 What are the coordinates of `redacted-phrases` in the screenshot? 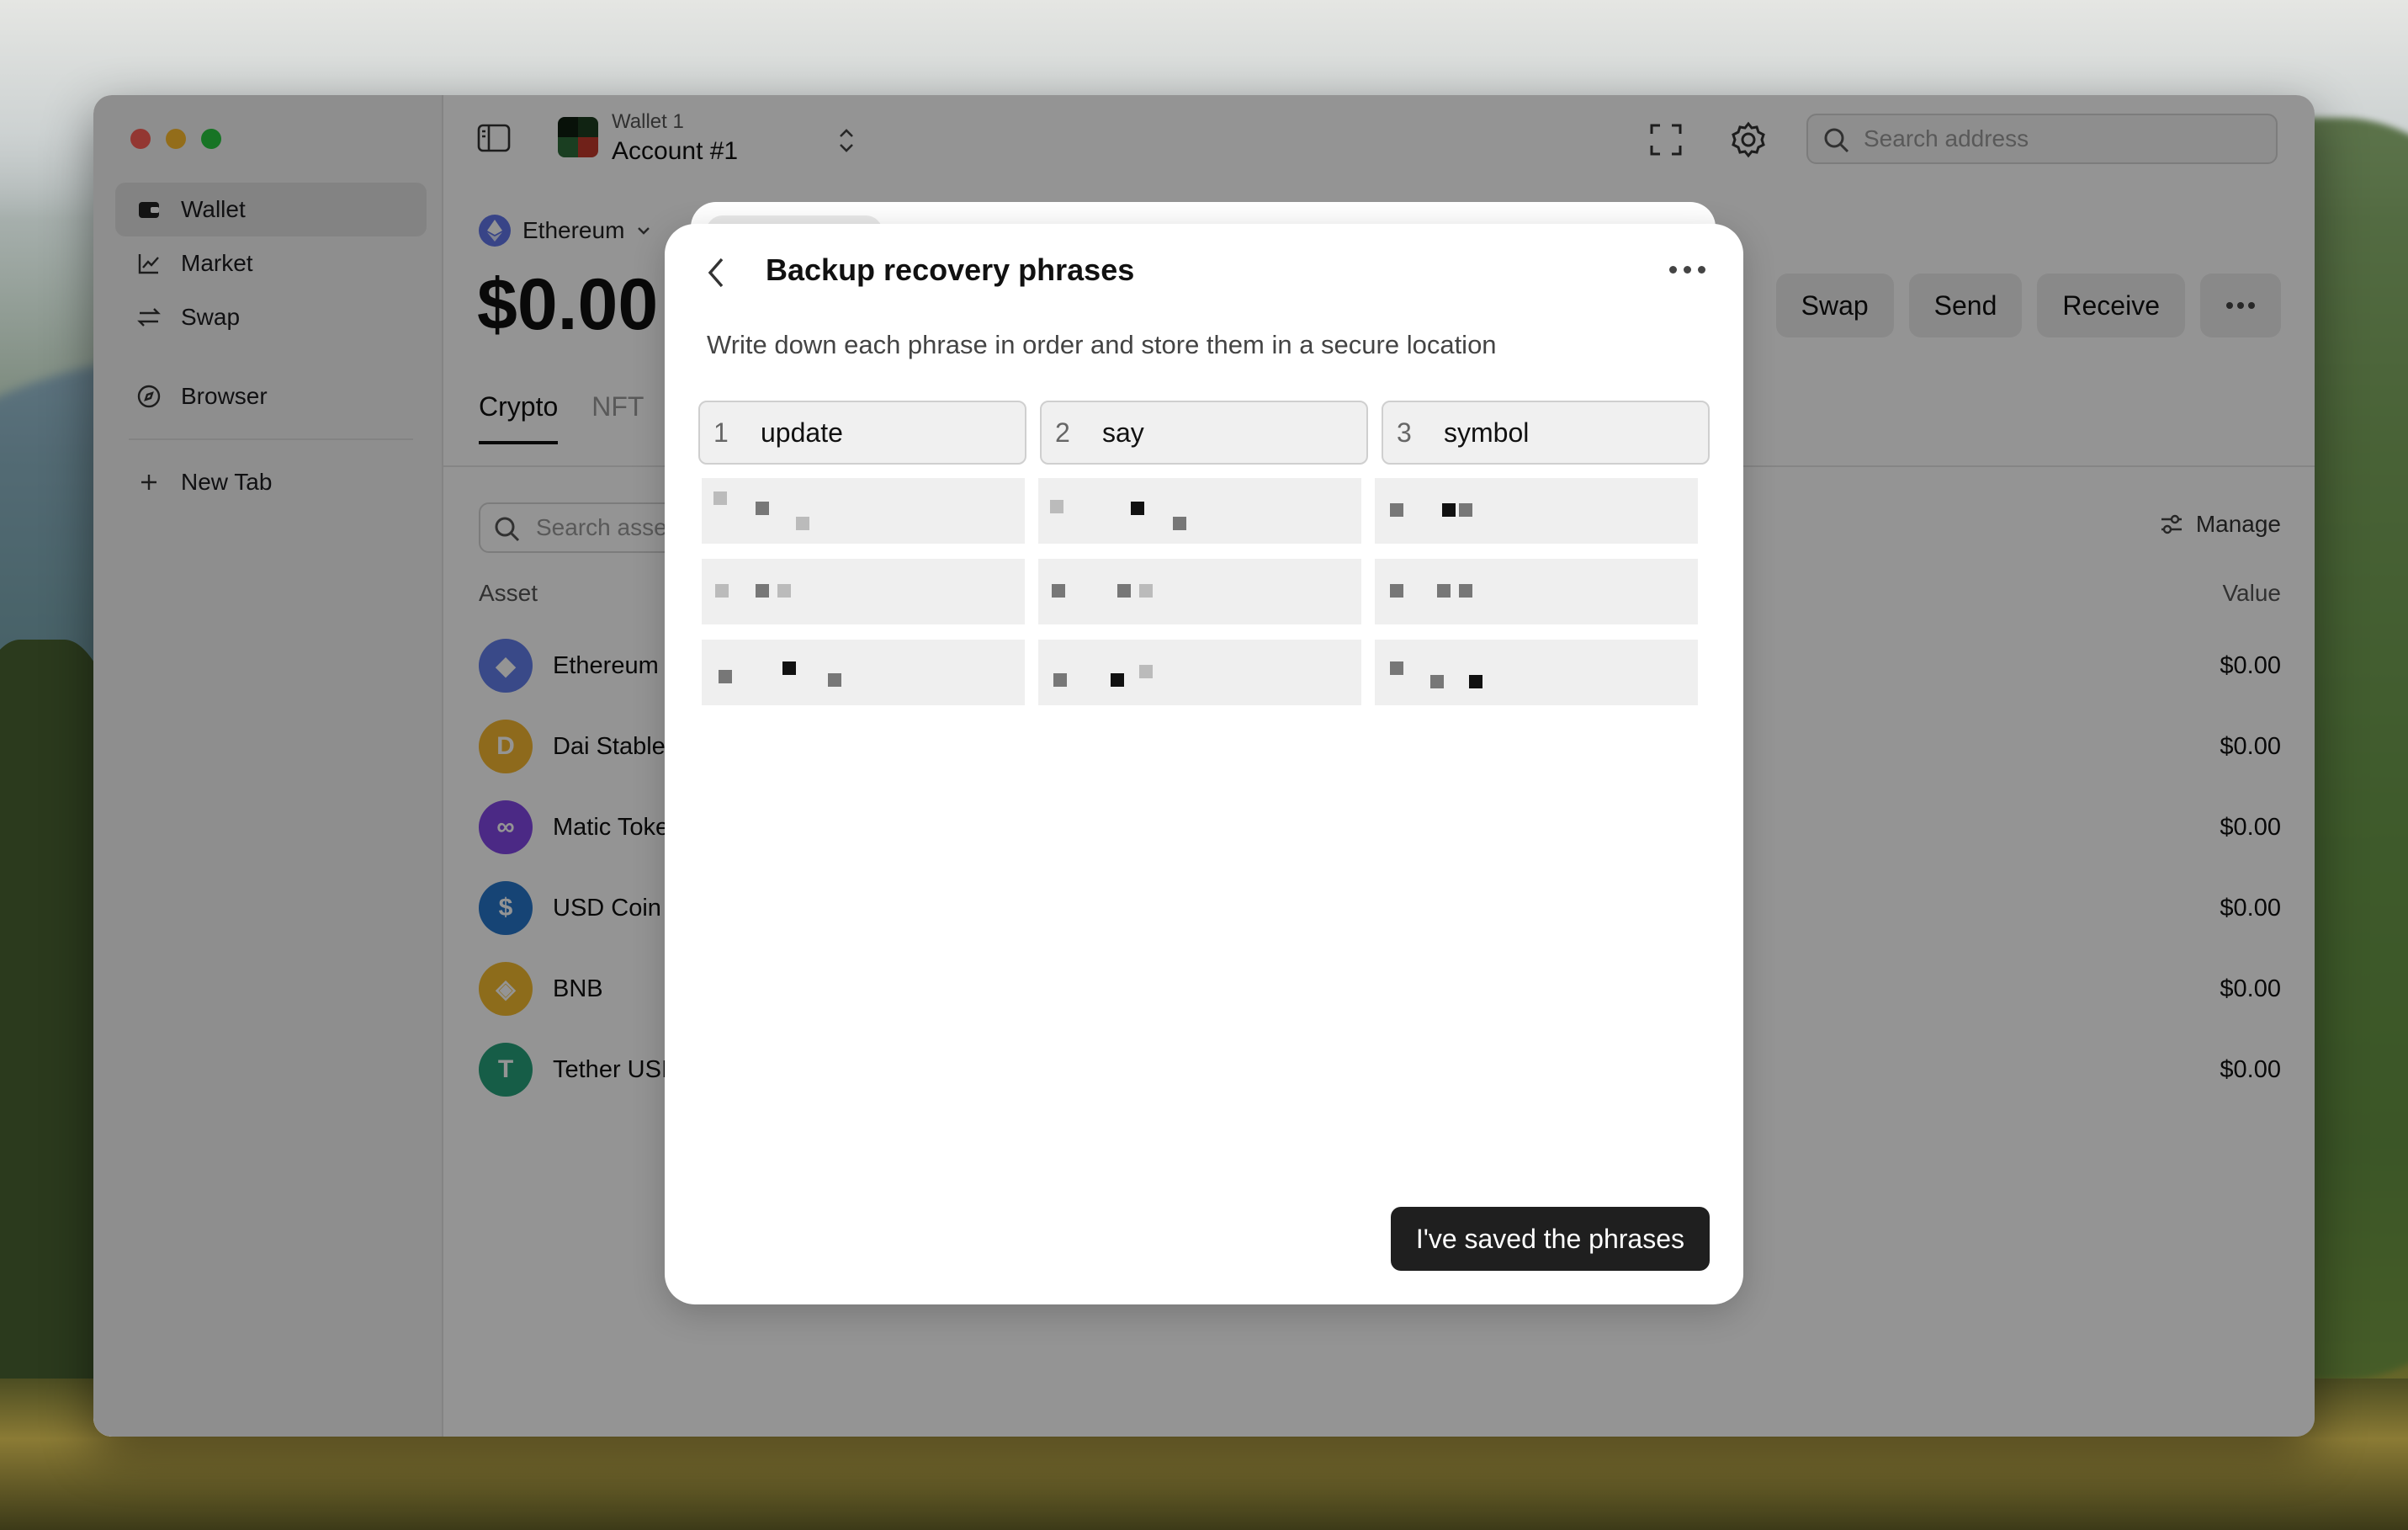 It's located at (1206, 591).